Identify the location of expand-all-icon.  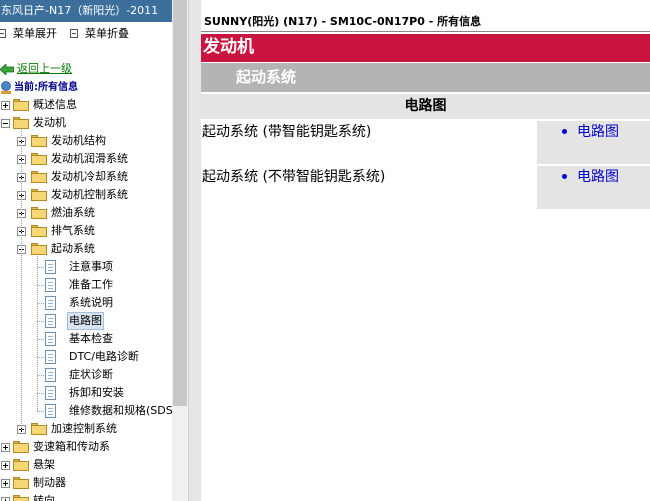
(3, 33).